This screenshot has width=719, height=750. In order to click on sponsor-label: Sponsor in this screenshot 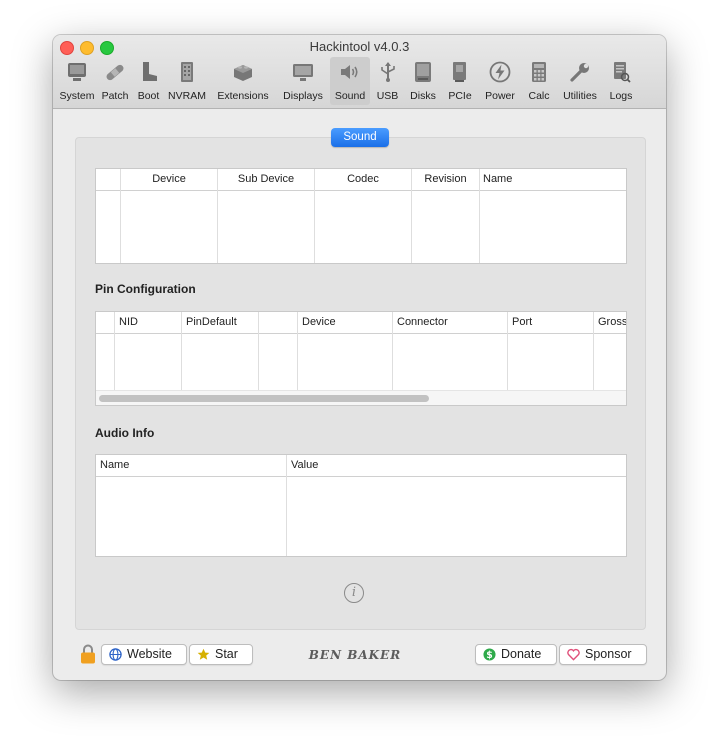, I will do `click(608, 654)`.